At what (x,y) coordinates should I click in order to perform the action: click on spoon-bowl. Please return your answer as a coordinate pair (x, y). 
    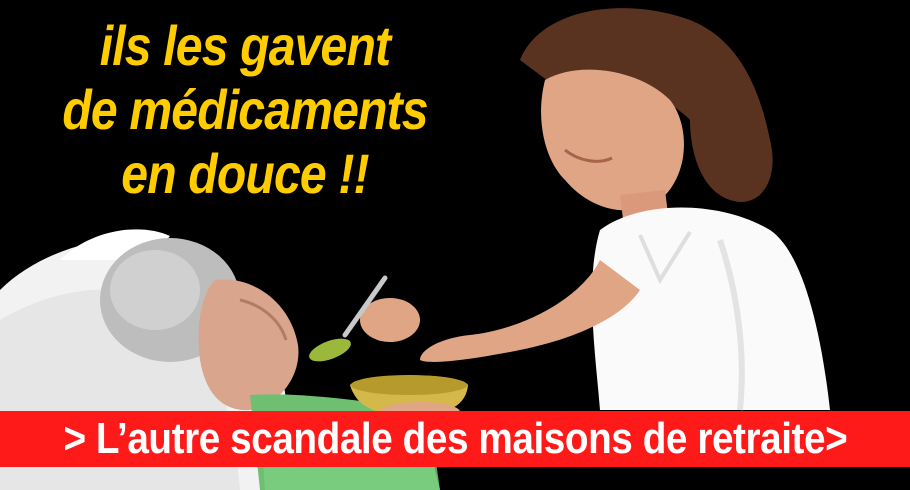
    Looking at the image, I should click on (330, 350).